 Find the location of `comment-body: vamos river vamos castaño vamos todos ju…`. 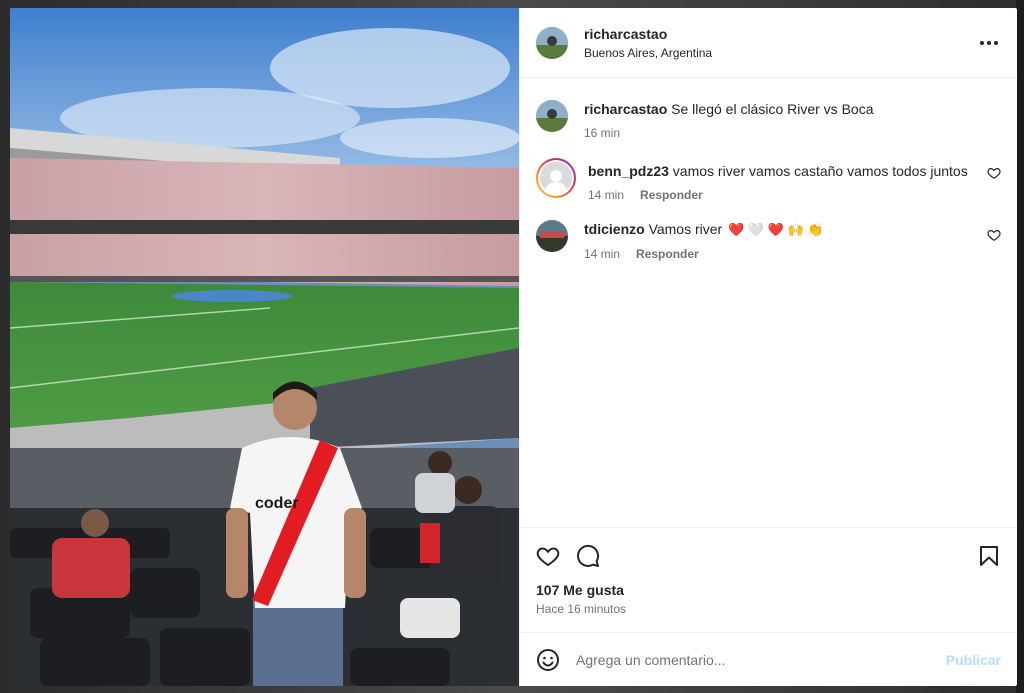

comment-body: vamos river vamos castaño vamos todos ju… is located at coordinates (820, 171).